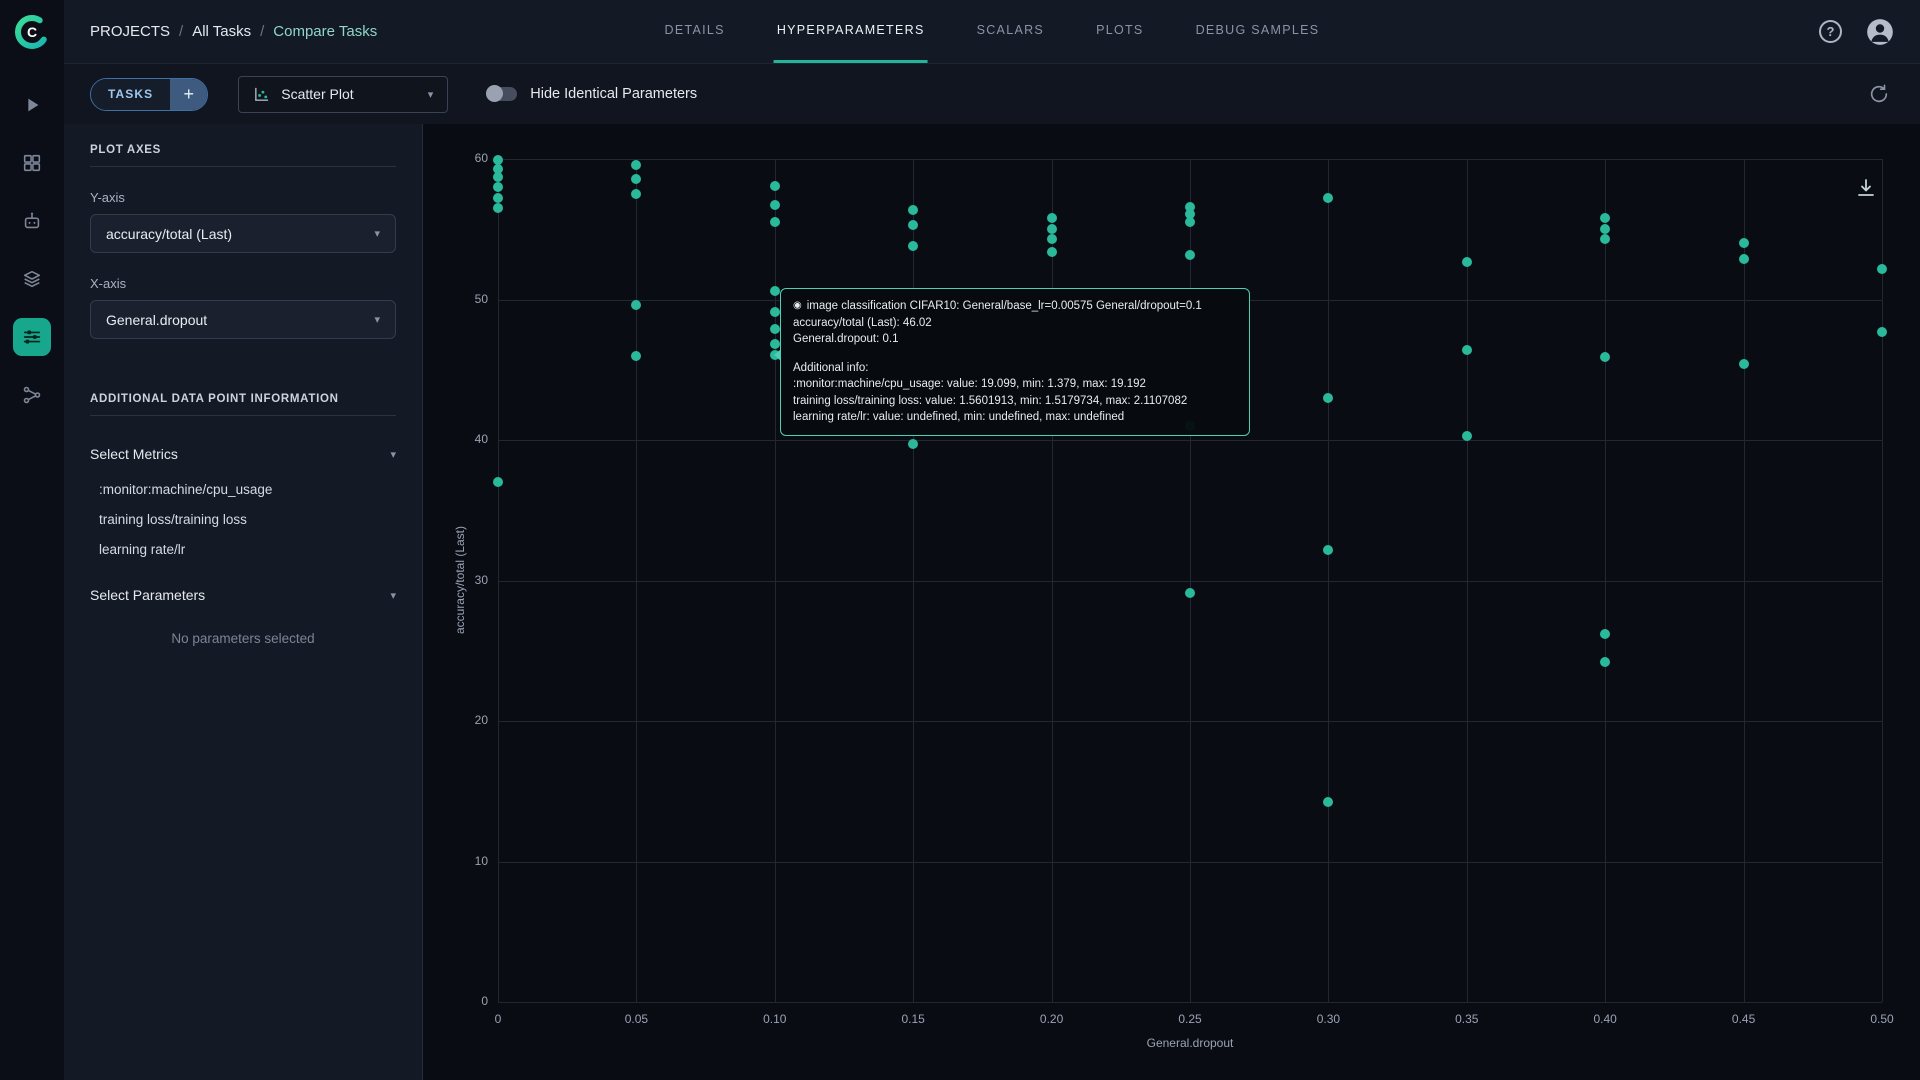 This screenshot has width=1920, height=1080. I want to click on nav-icon-workers, so click(32, 221).